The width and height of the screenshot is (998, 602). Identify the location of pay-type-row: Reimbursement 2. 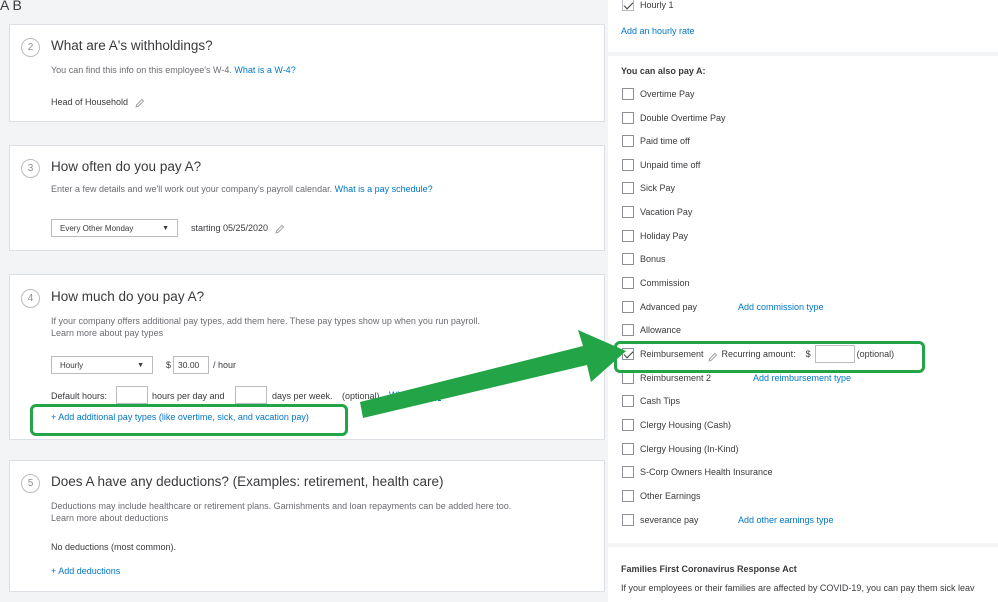
(666, 378).